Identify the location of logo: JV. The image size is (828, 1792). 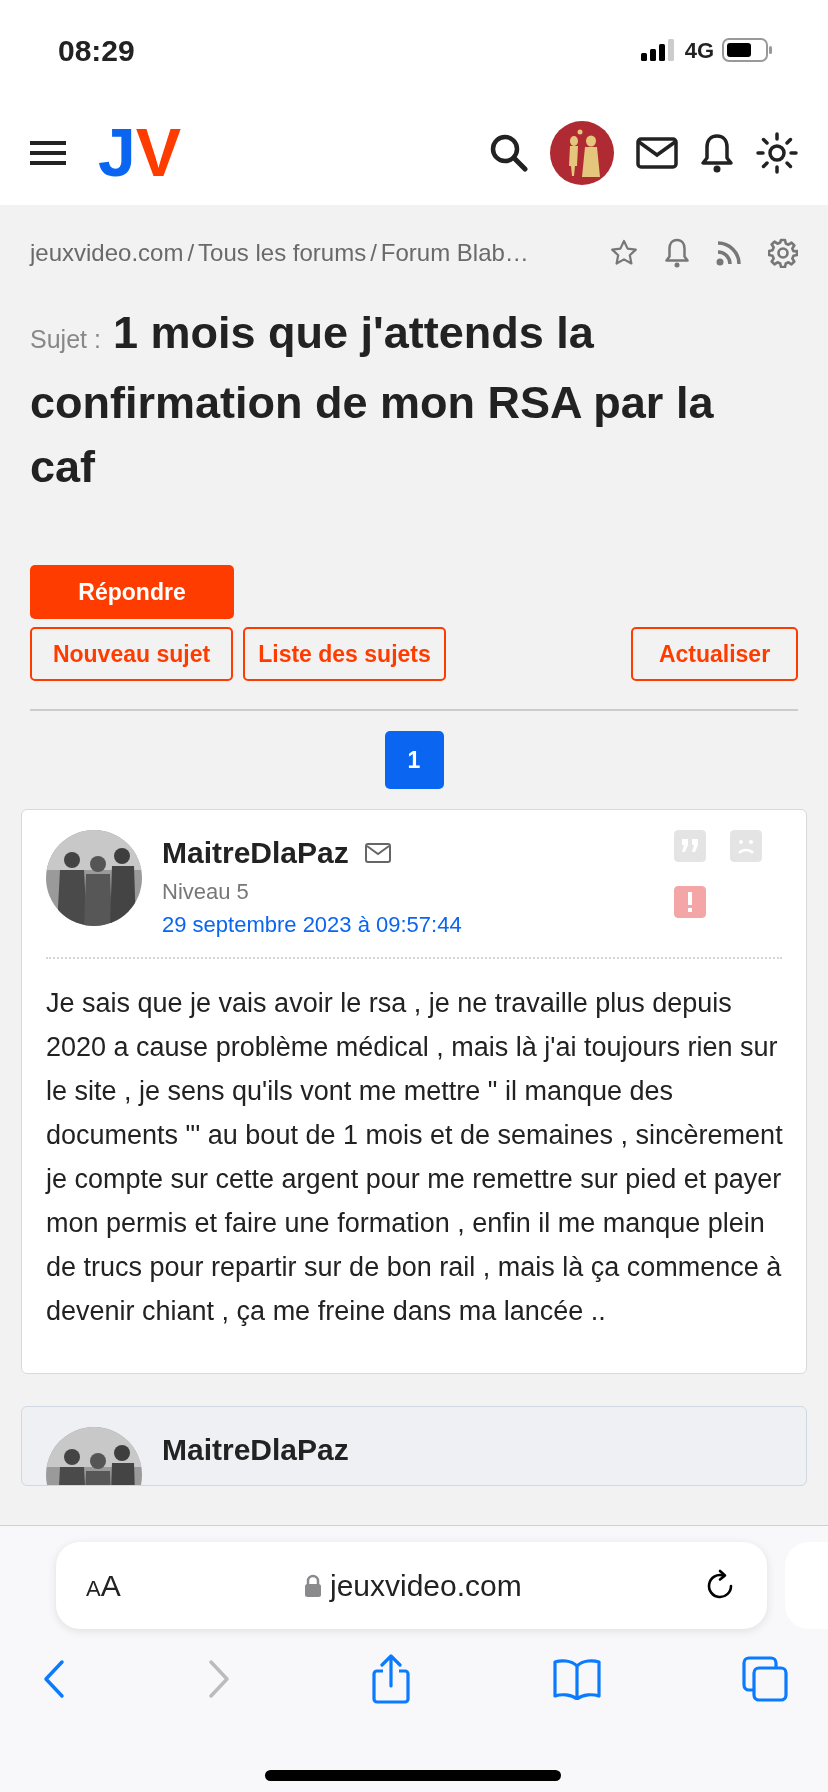
(140, 152).